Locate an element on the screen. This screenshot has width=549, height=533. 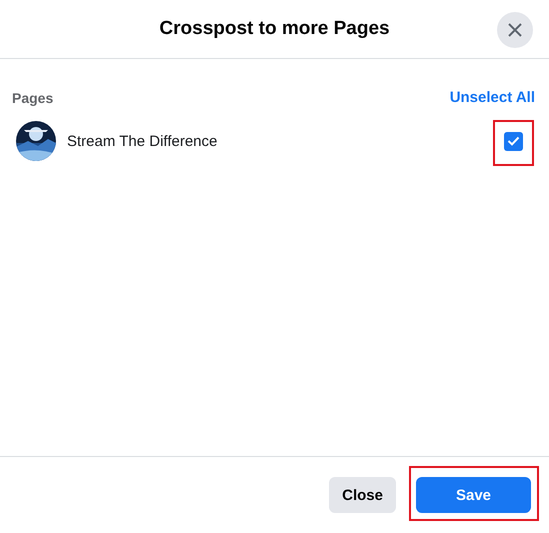
section-label: Pages is located at coordinates (33, 98).